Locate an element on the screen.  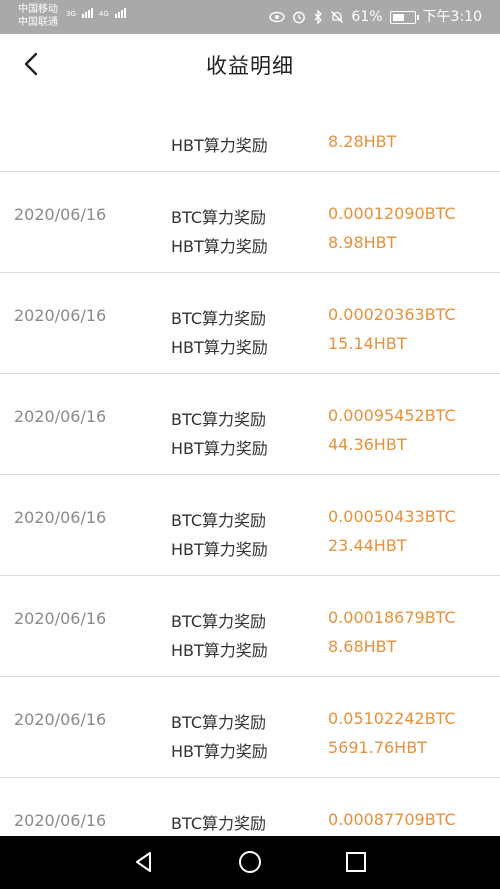
battery-fill is located at coordinates (398, 17).